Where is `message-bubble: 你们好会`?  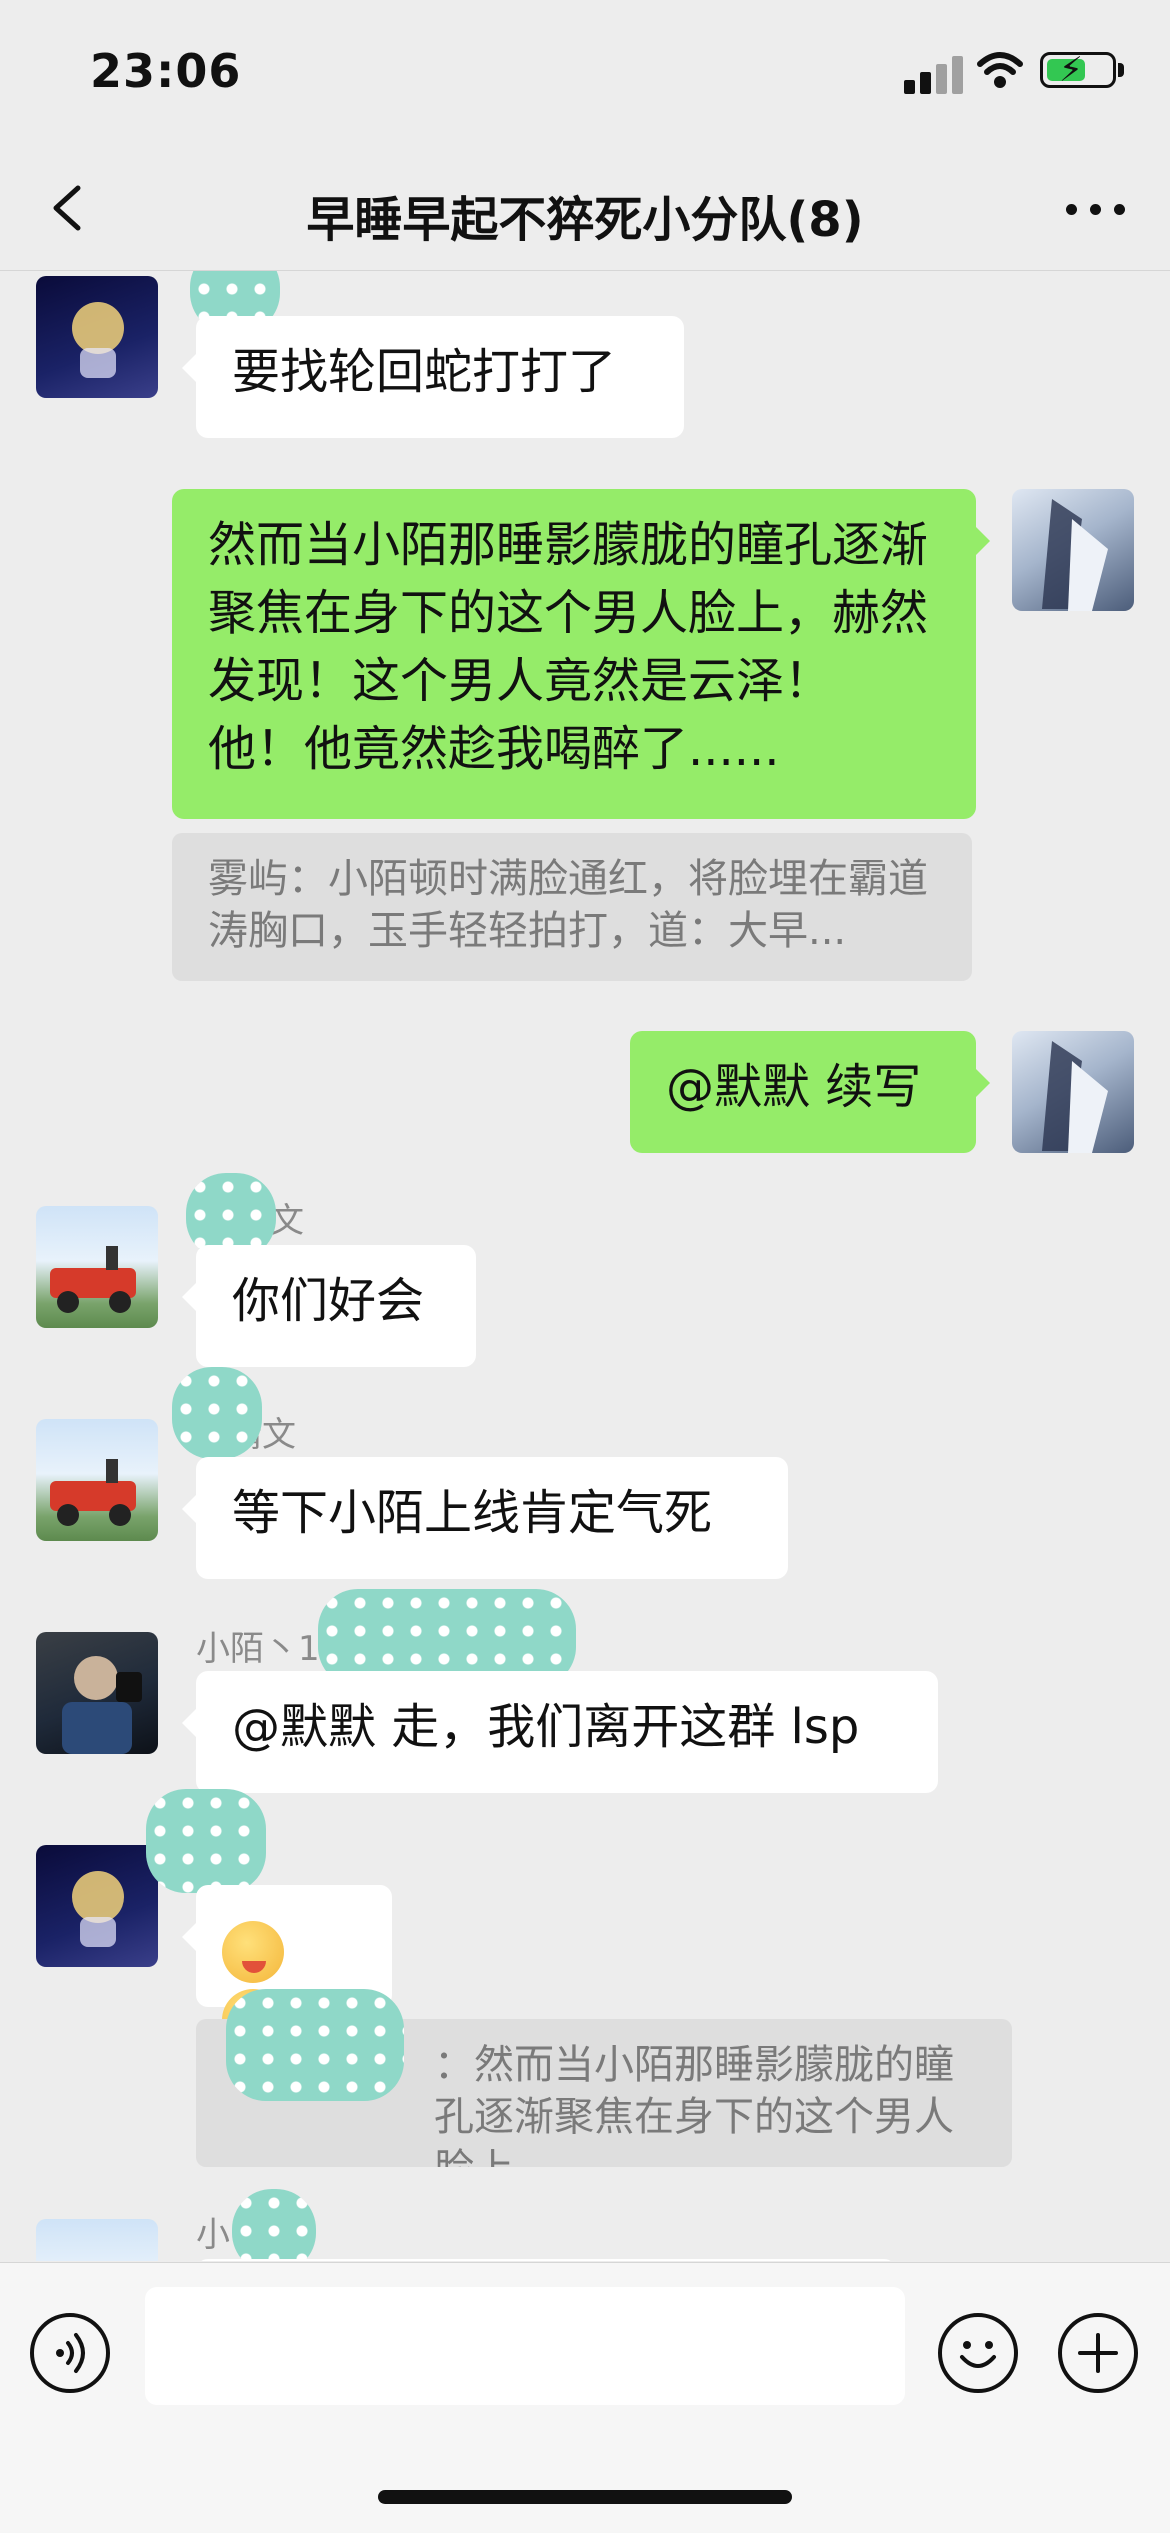 message-bubble: 你们好会 is located at coordinates (329, 1306).